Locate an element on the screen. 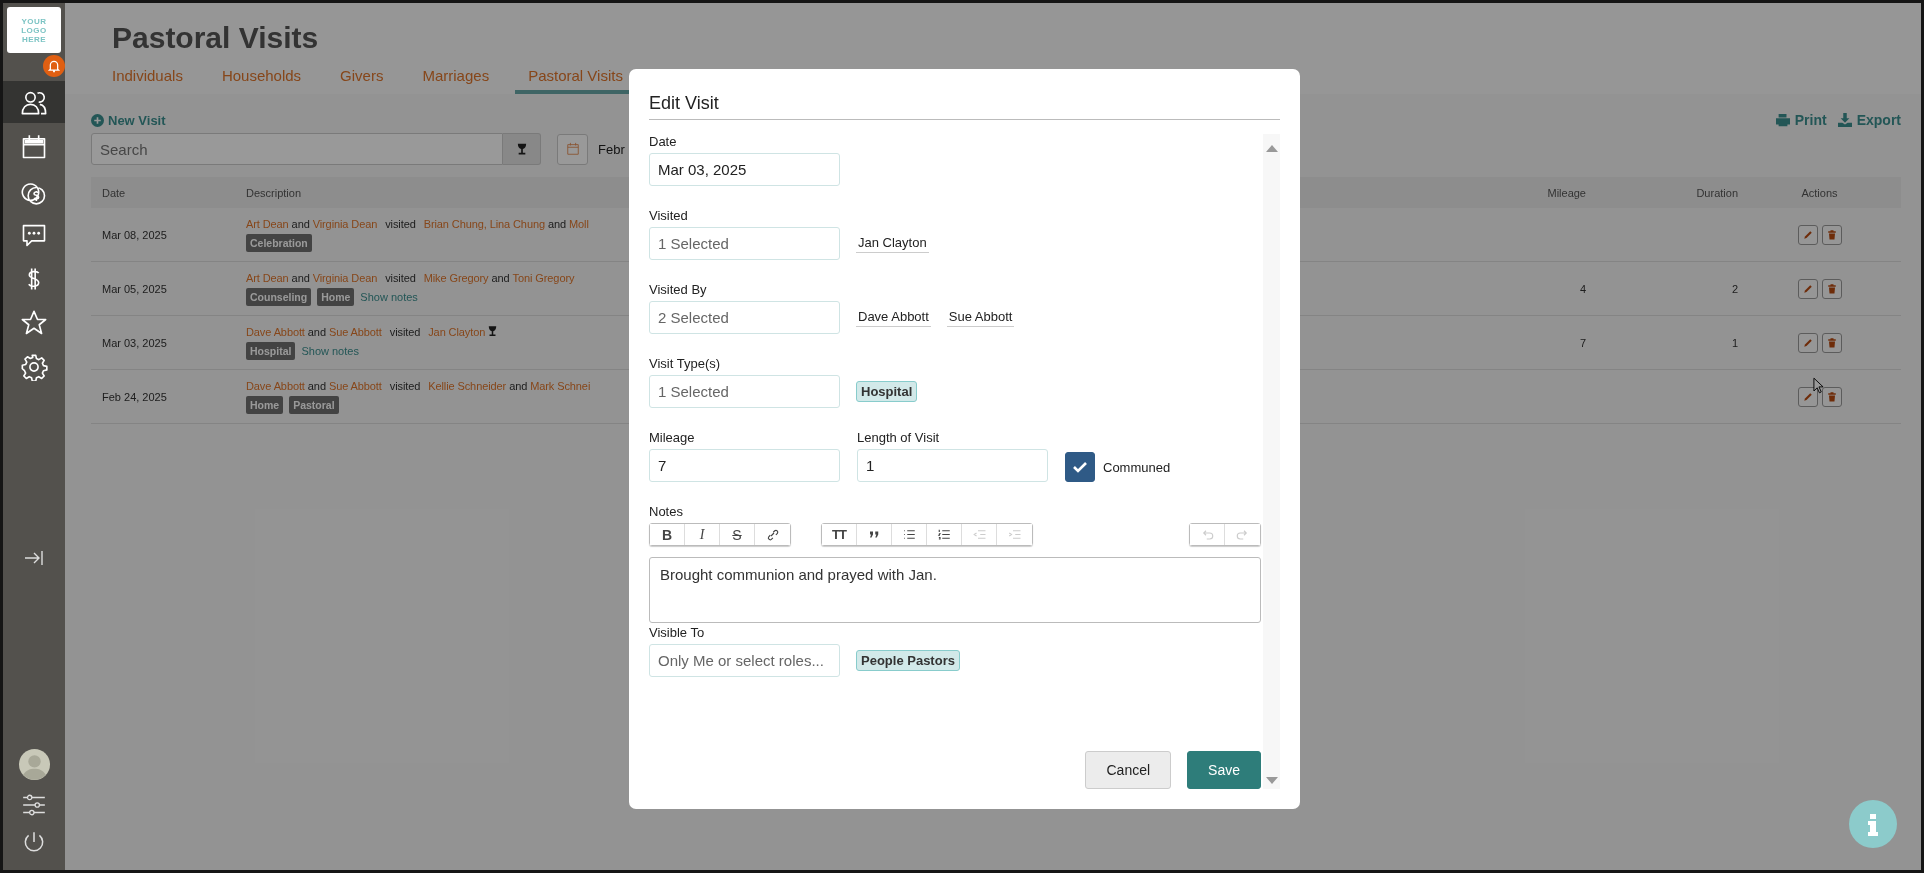 The image size is (1924, 873). info-icon is located at coordinates (1873, 824).